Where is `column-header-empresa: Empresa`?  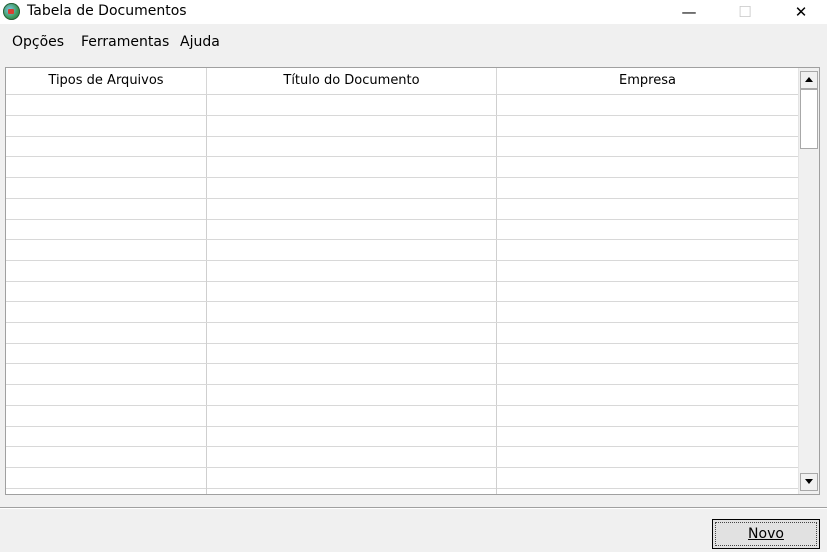
column-header-empresa: Empresa is located at coordinates (647, 81).